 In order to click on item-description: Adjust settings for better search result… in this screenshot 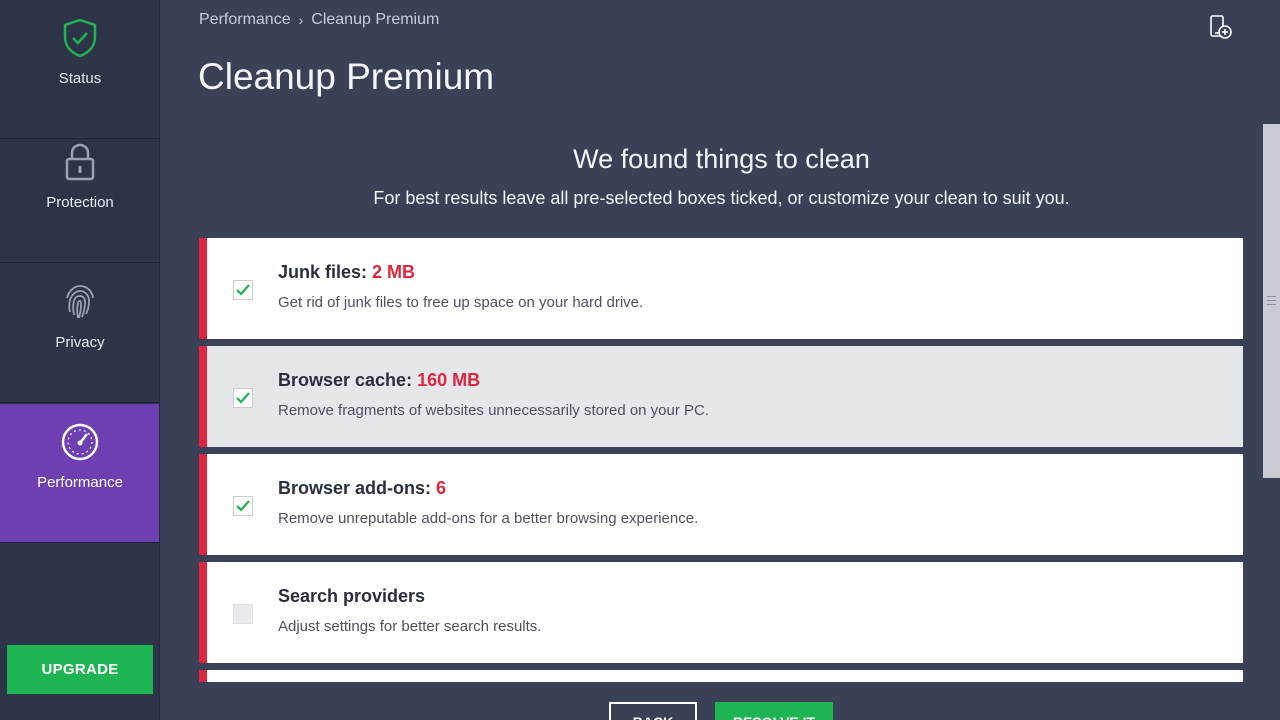, I will do `click(410, 626)`.